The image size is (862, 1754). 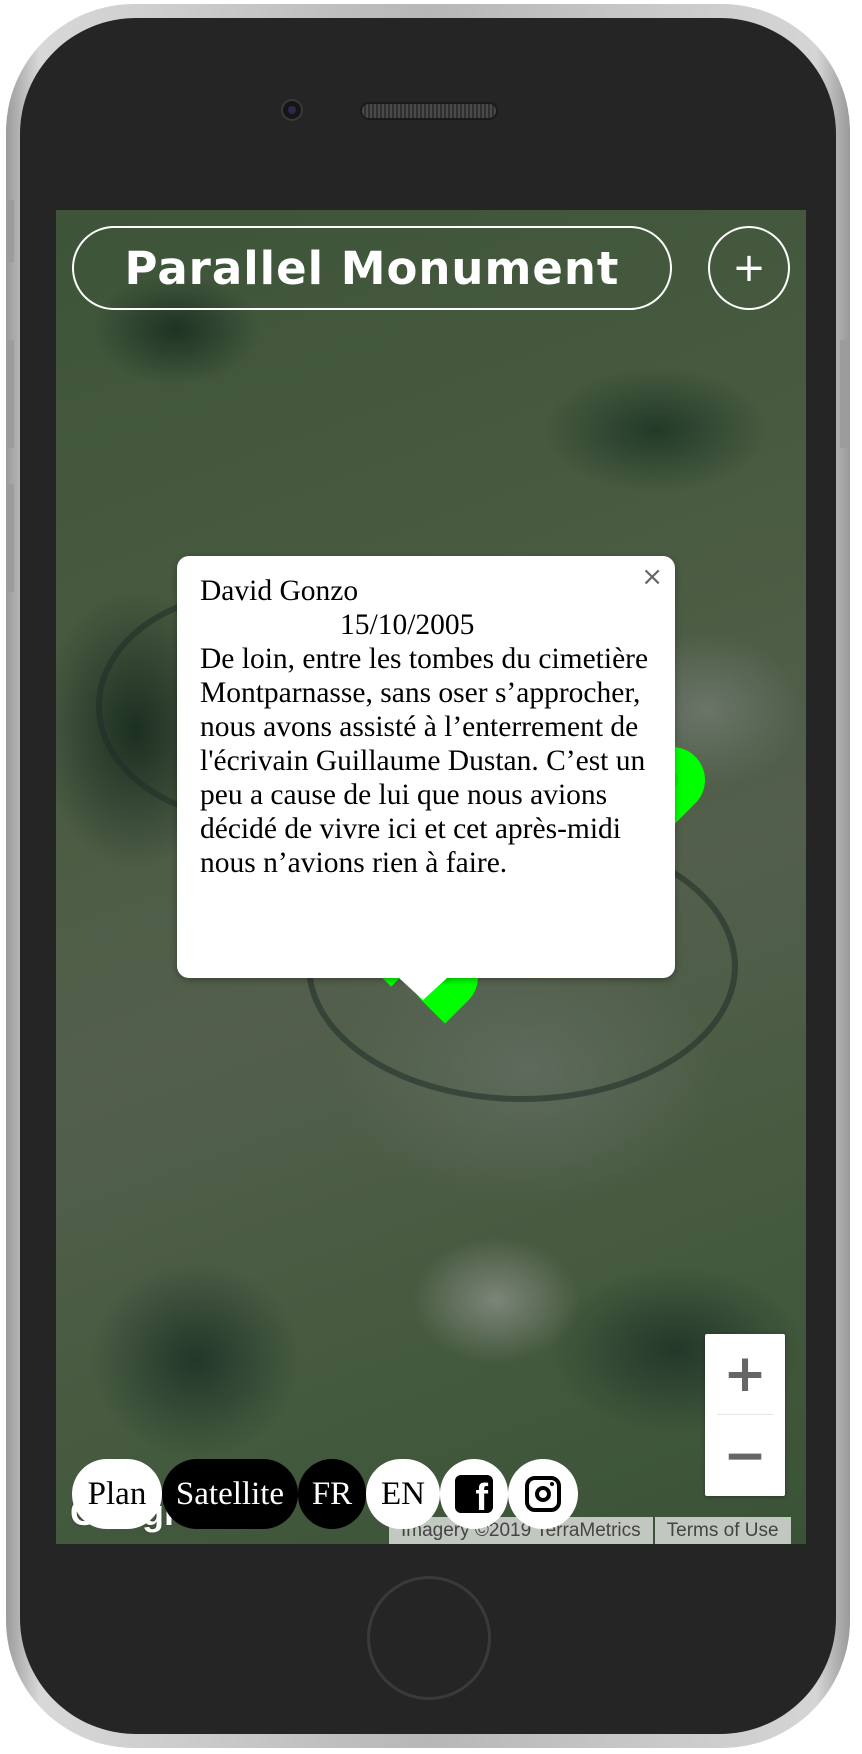 I want to click on power-button, so click(x=844, y=394).